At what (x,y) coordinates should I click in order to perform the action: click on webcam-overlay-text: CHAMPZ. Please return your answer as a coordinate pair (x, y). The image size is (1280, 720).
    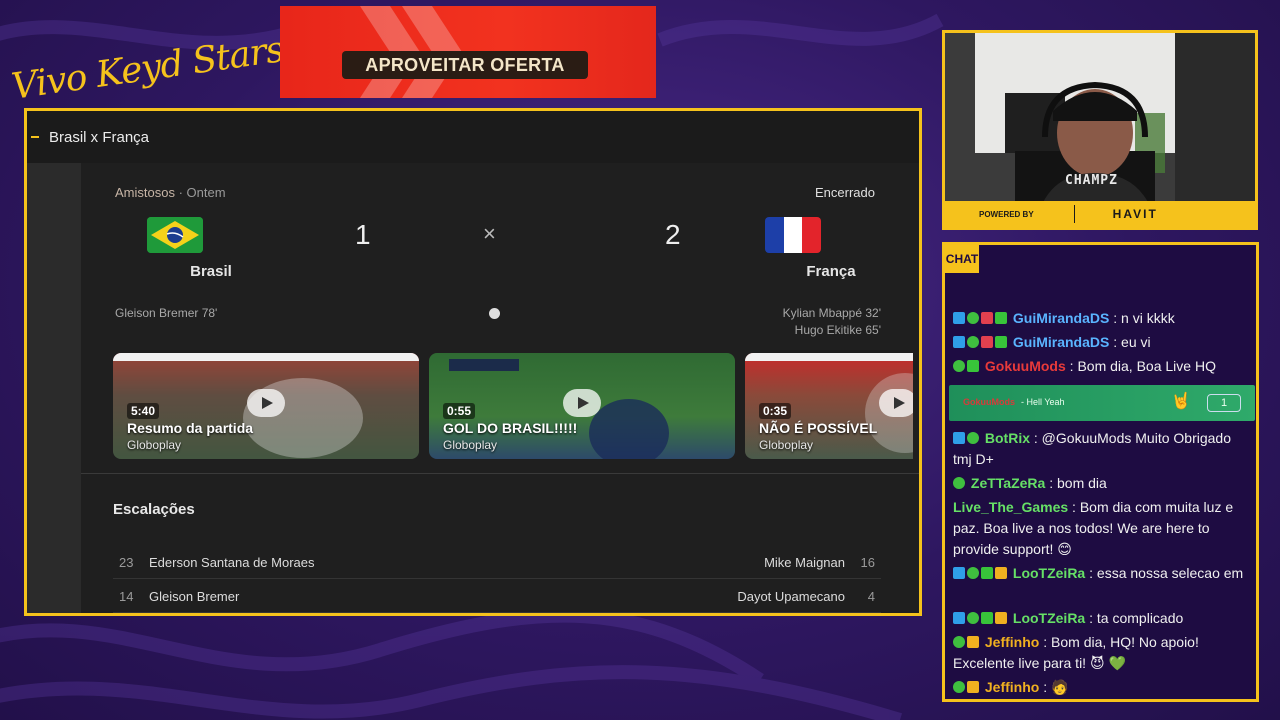
    Looking at the image, I should click on (1091, 180).